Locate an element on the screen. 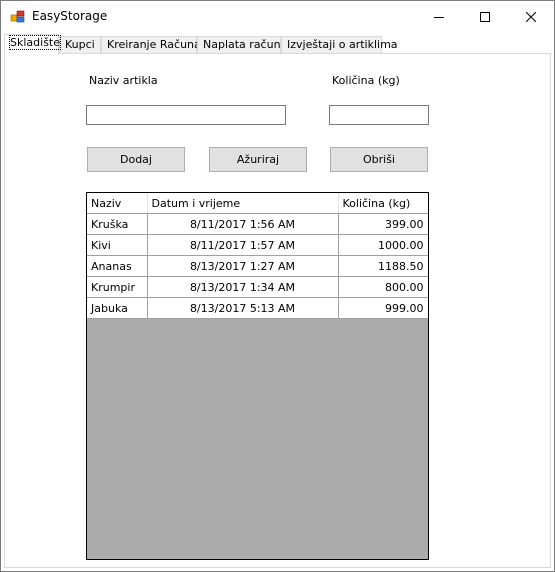 The height and width of the screenshot is (572, 555). minimize-button is located at coordinates (439, 16).